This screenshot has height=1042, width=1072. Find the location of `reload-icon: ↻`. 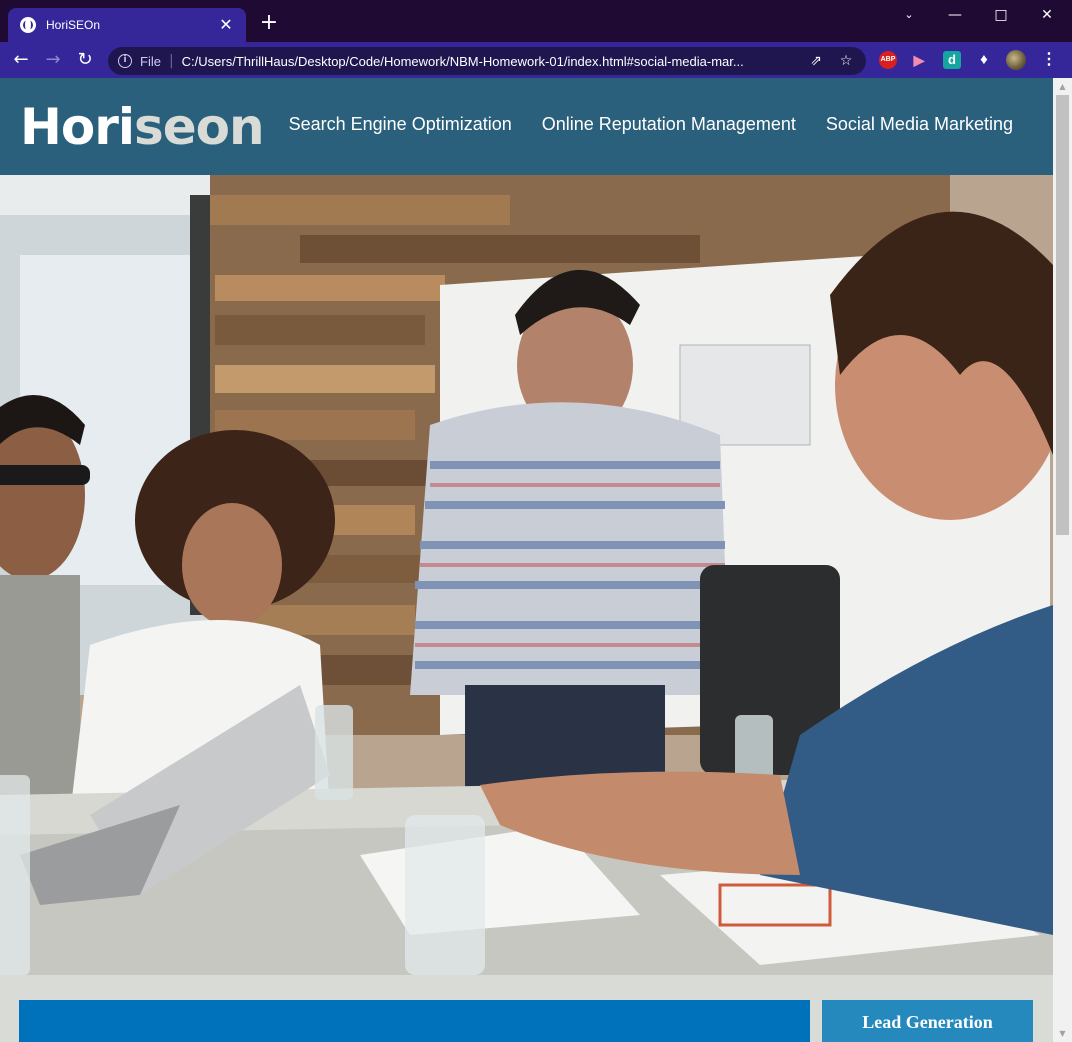

reload-icon: ↻ is located at coordinates (85, 60).